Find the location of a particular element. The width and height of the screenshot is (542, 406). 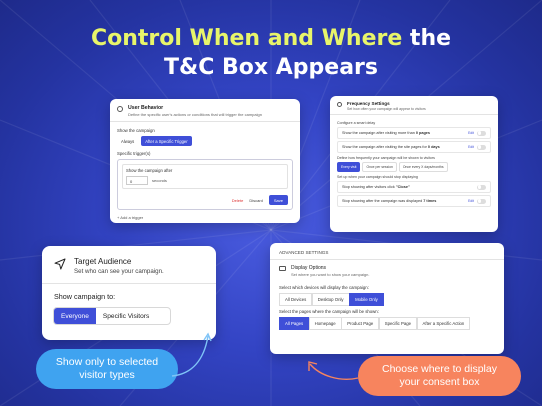

callout-left-line1: Show only to selected is located at coordinates (107, 362).